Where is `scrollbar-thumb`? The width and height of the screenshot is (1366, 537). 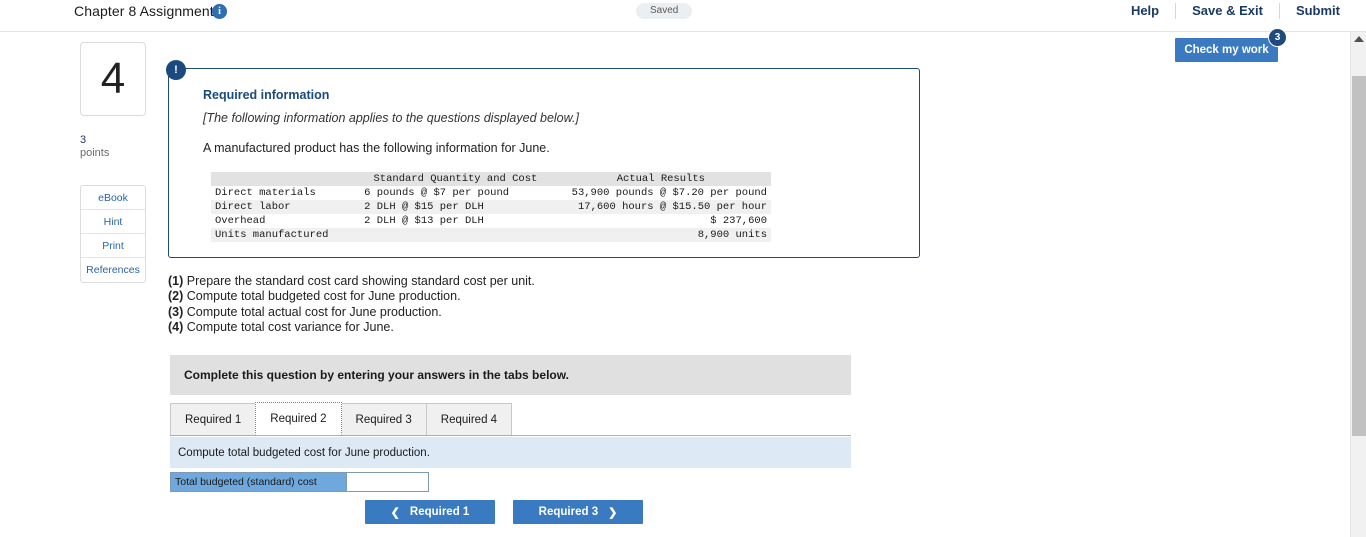
scrollbar-thumb is located at coordinates (1359, 256).